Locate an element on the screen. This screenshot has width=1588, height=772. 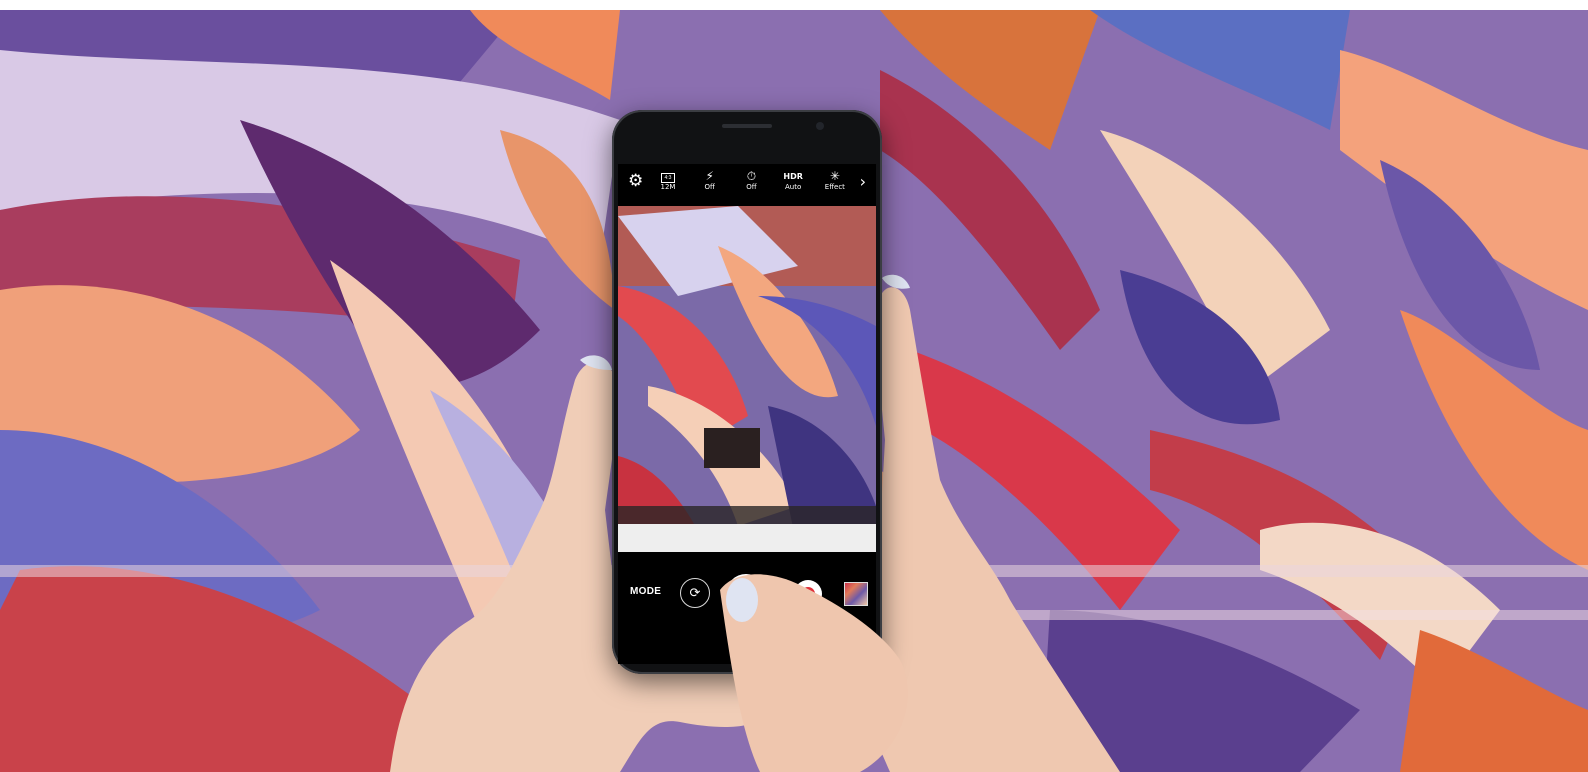
resolution-icon: 4:3 is located at coordinates (667, 177).